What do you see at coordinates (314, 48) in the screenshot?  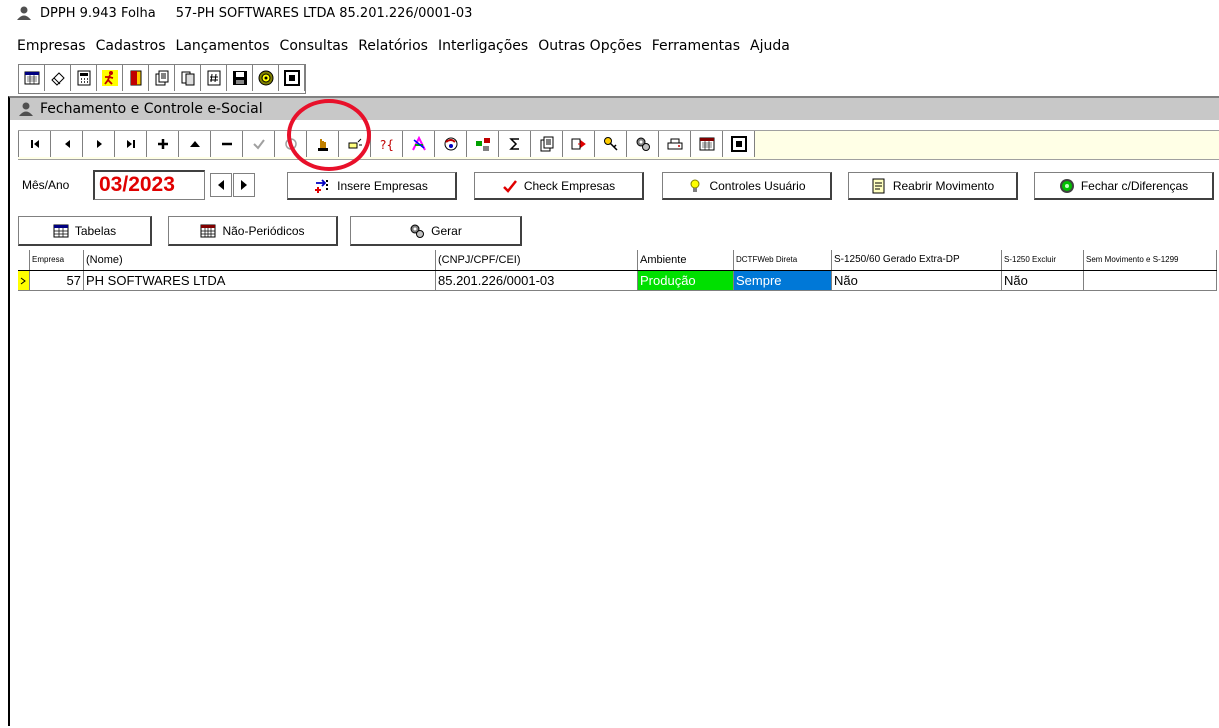 I see `menu-consultas: Consultas` at bounding box center [314, 48].